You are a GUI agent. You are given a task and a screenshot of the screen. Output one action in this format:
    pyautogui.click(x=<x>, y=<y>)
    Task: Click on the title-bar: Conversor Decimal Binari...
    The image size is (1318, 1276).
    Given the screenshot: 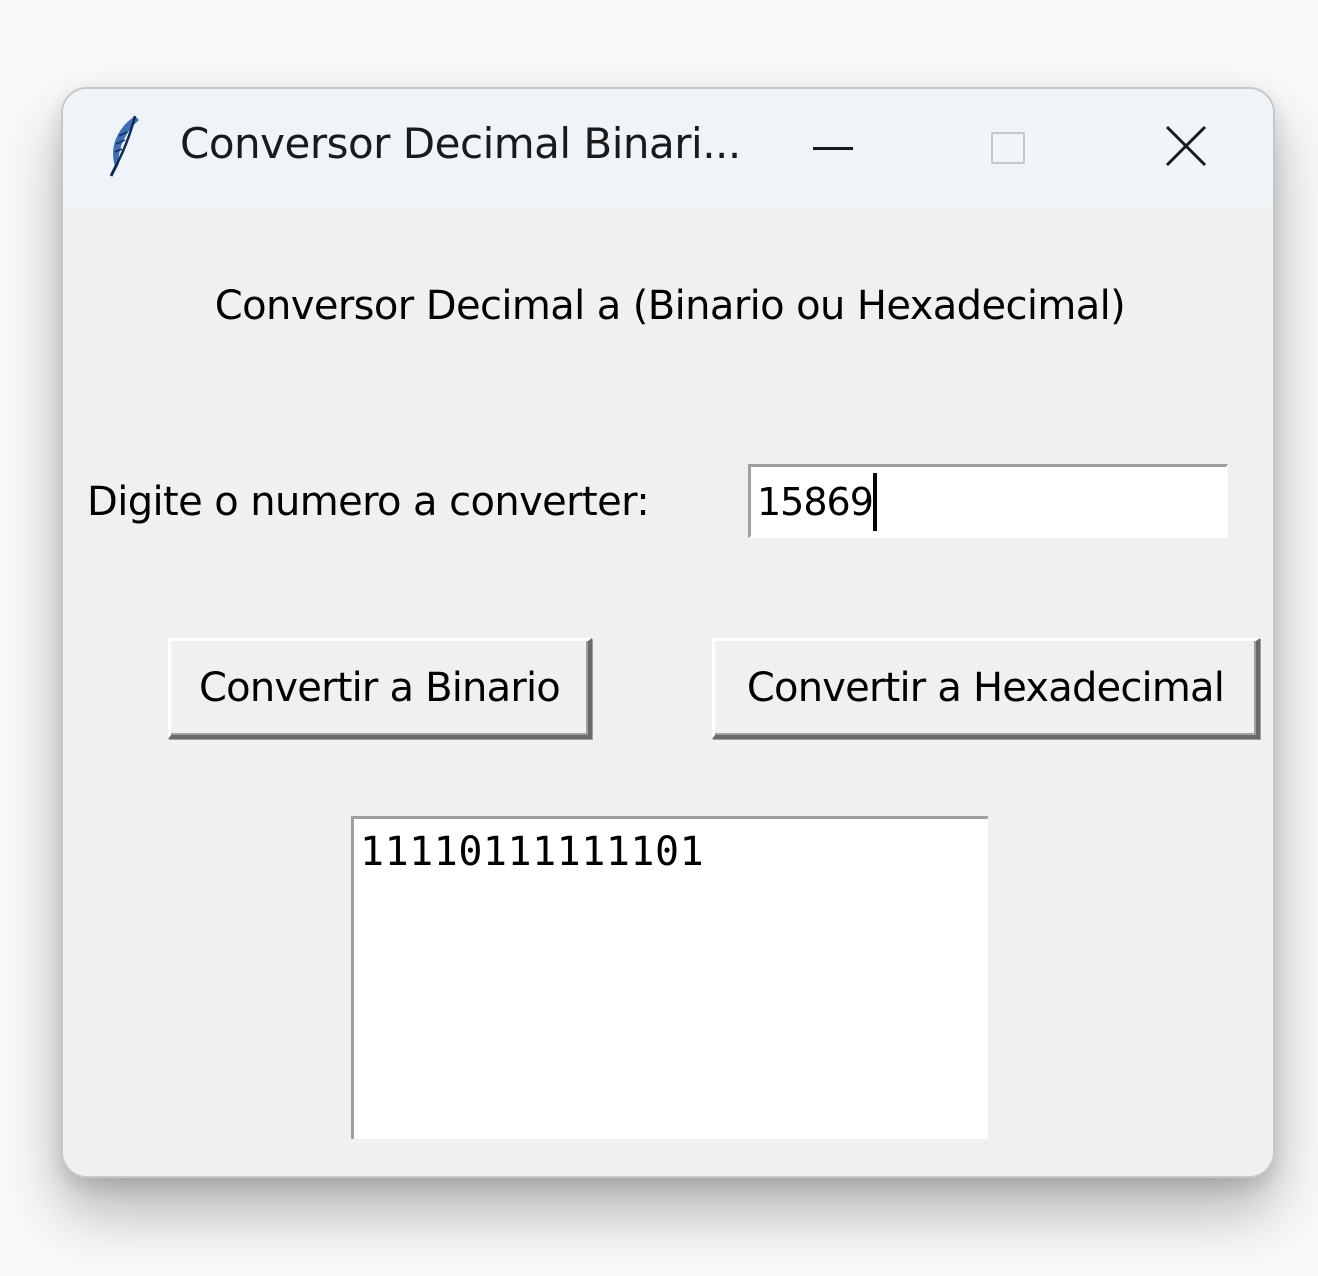 What is the action you would take?
    pyautogui.click(x=668, y=148)
    